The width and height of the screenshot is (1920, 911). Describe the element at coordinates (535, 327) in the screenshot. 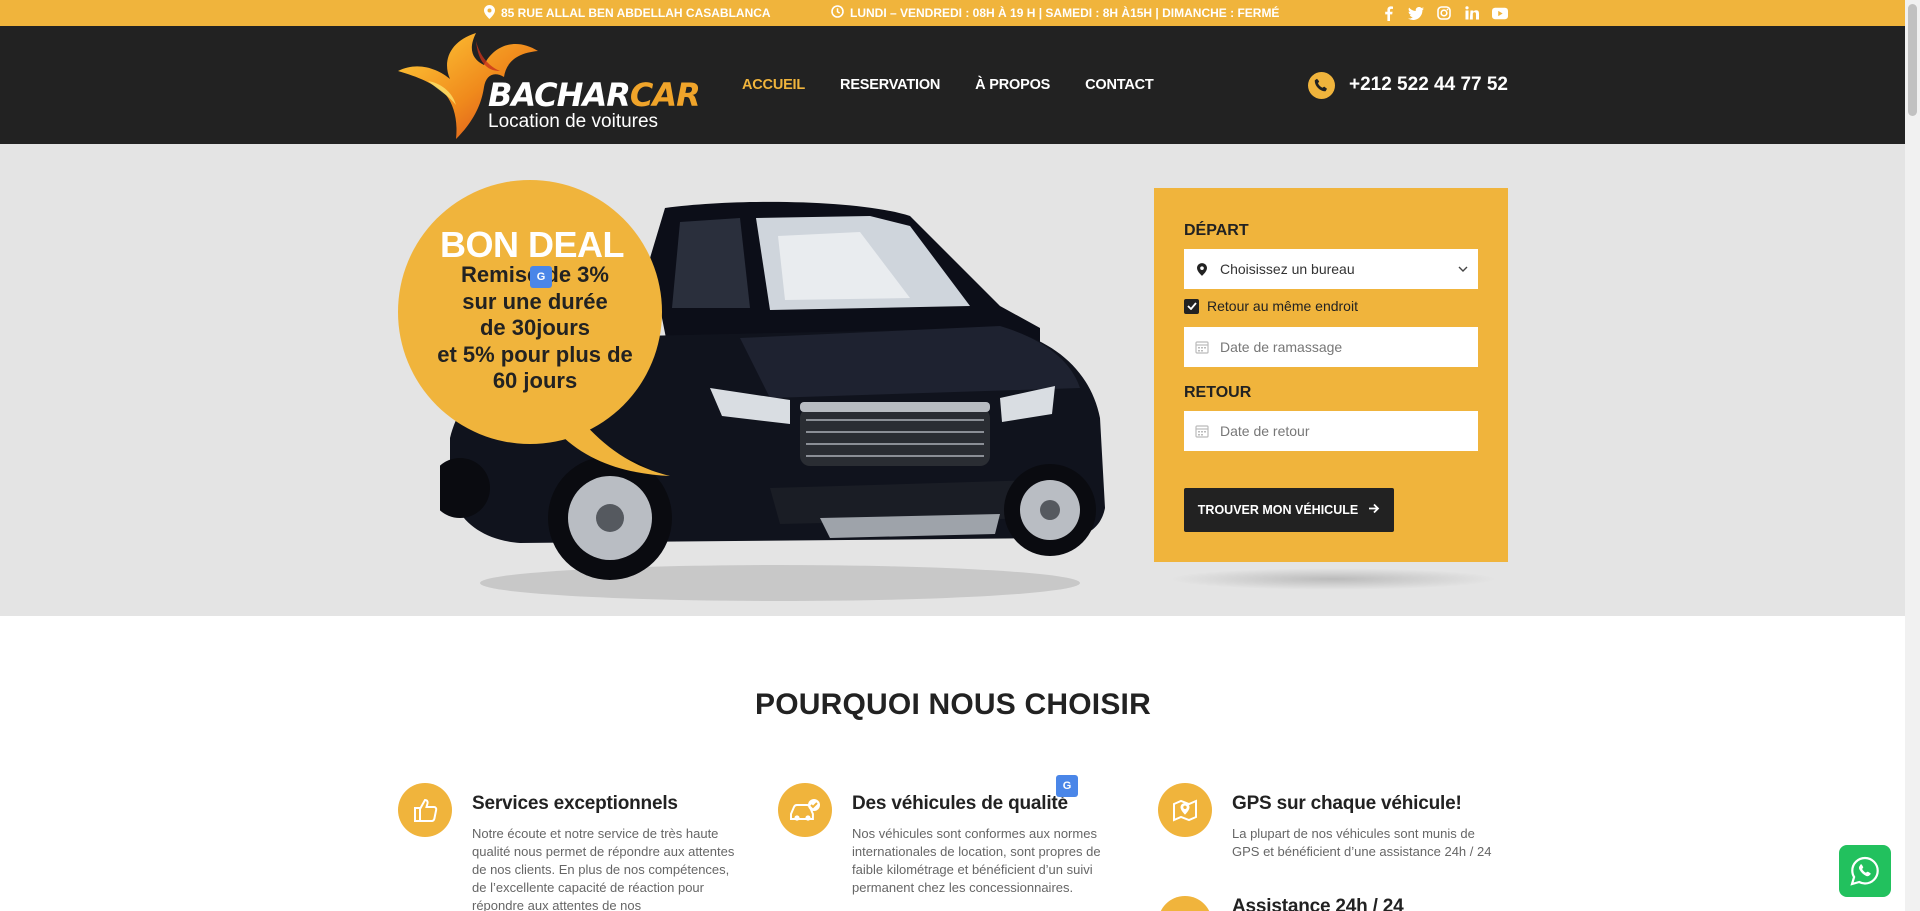

I see `deal-line-3: de 30jours` at that location.